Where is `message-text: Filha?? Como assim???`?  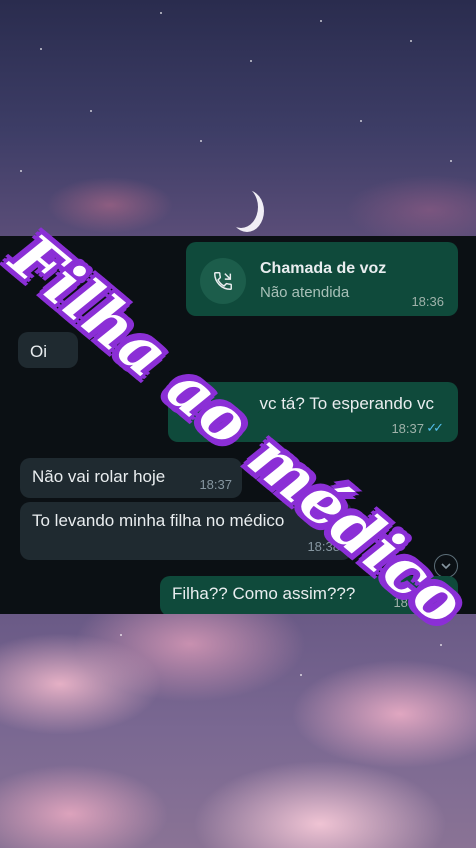
message-text: Filha?? Como assim??? is located at coordinates (264, 593).